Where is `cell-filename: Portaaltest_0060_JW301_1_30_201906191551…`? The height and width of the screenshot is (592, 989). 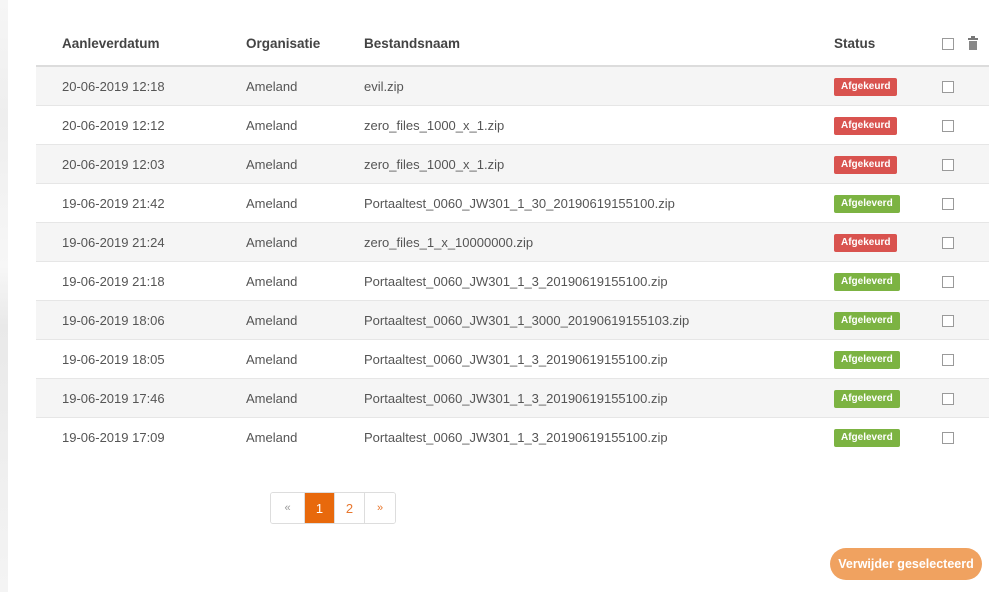 cell-filename: Portaaltest_0060_JW301_1_30_201906191551… is located at coordinates (599, 203).